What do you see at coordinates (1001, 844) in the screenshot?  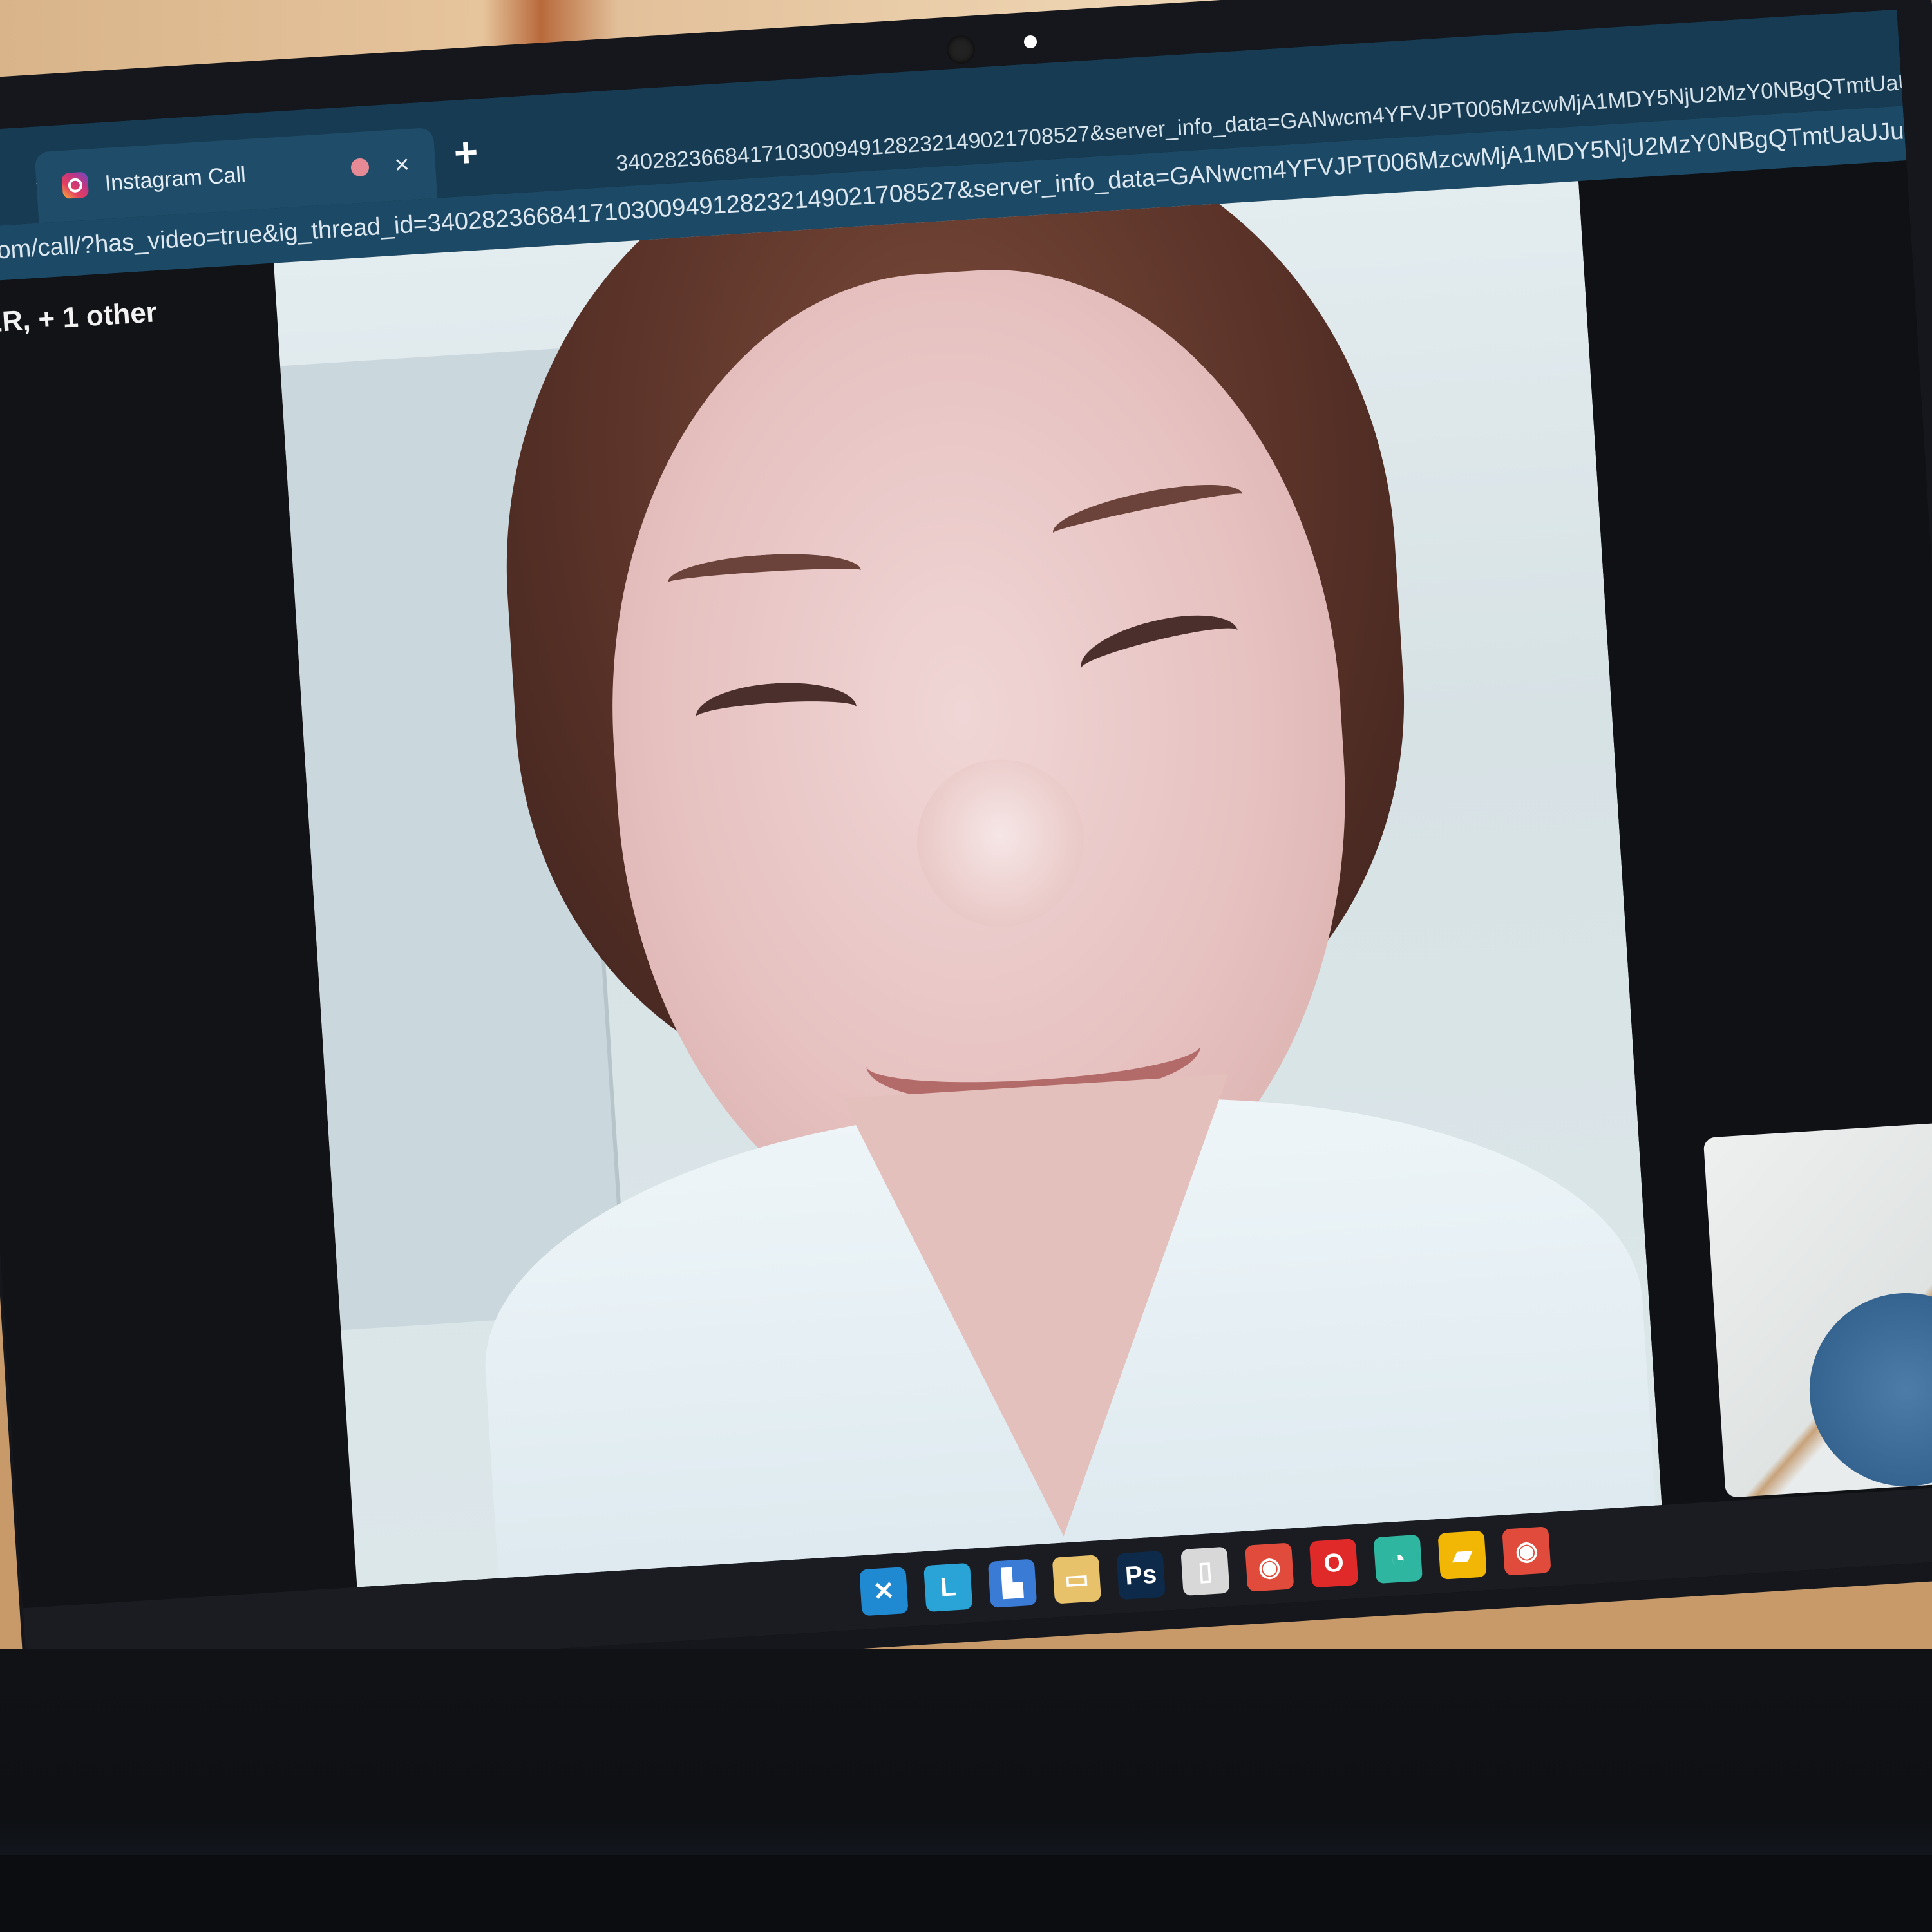 I see `nose` at bounding box center [1001, 844].